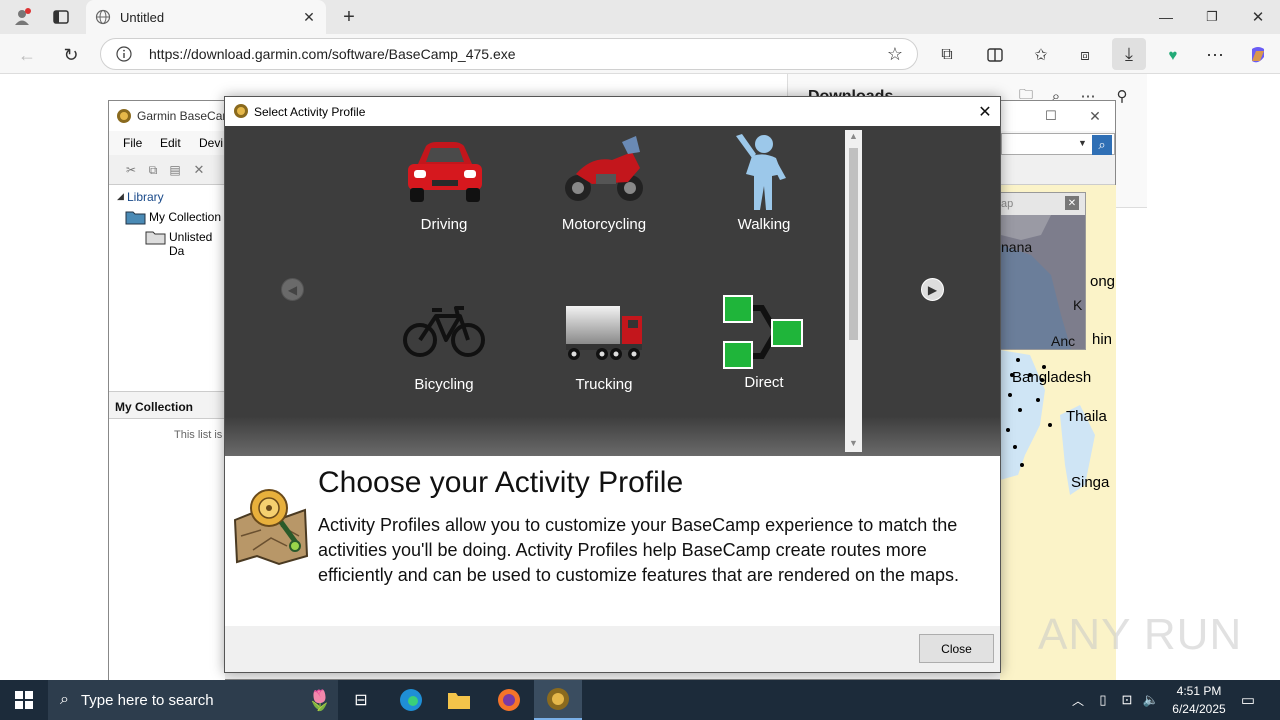 This screenshot has height=720, width=1280. What do you see at coordinates (1166, 17) in the screenshot?
I see `minimize-window-icon: —` at bounding box center [1166, 17].